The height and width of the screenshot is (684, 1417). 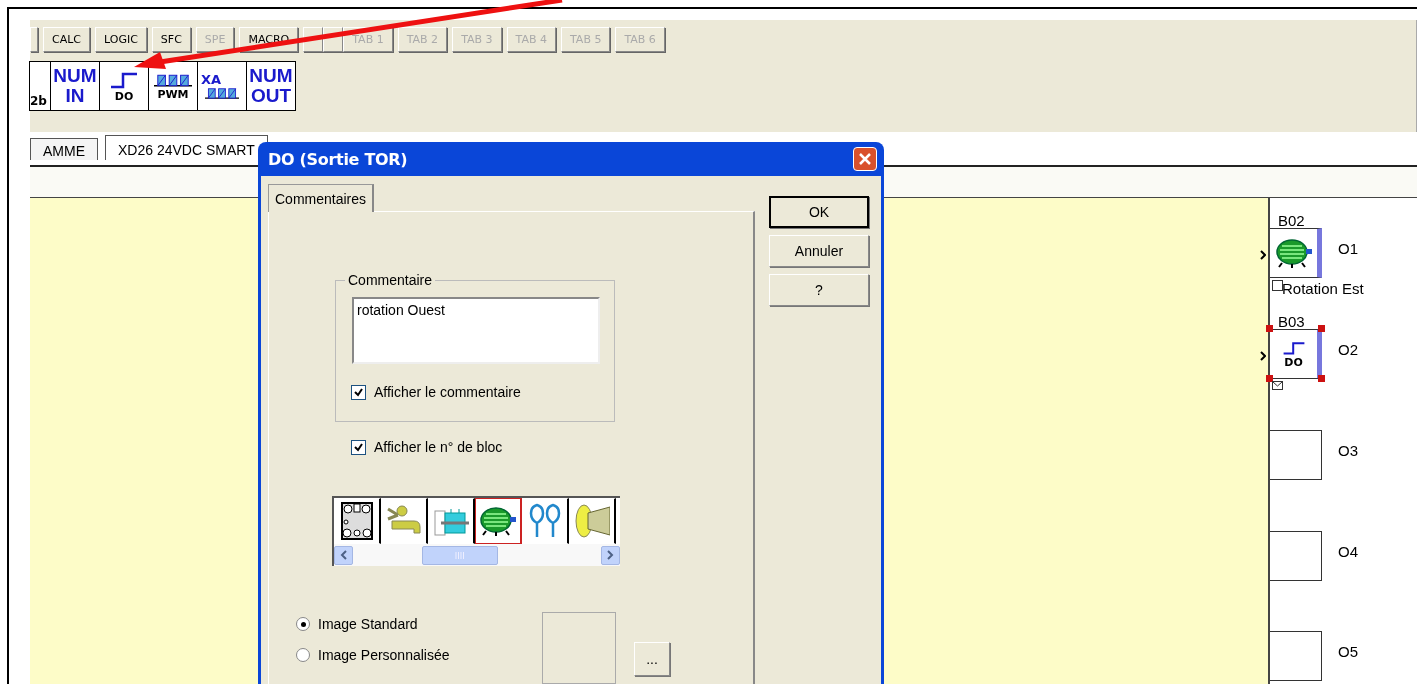 What do you see at coordinates (34, 39) in the screenshot?
I see `toolbox-tab` at bounding box center [34, 39].